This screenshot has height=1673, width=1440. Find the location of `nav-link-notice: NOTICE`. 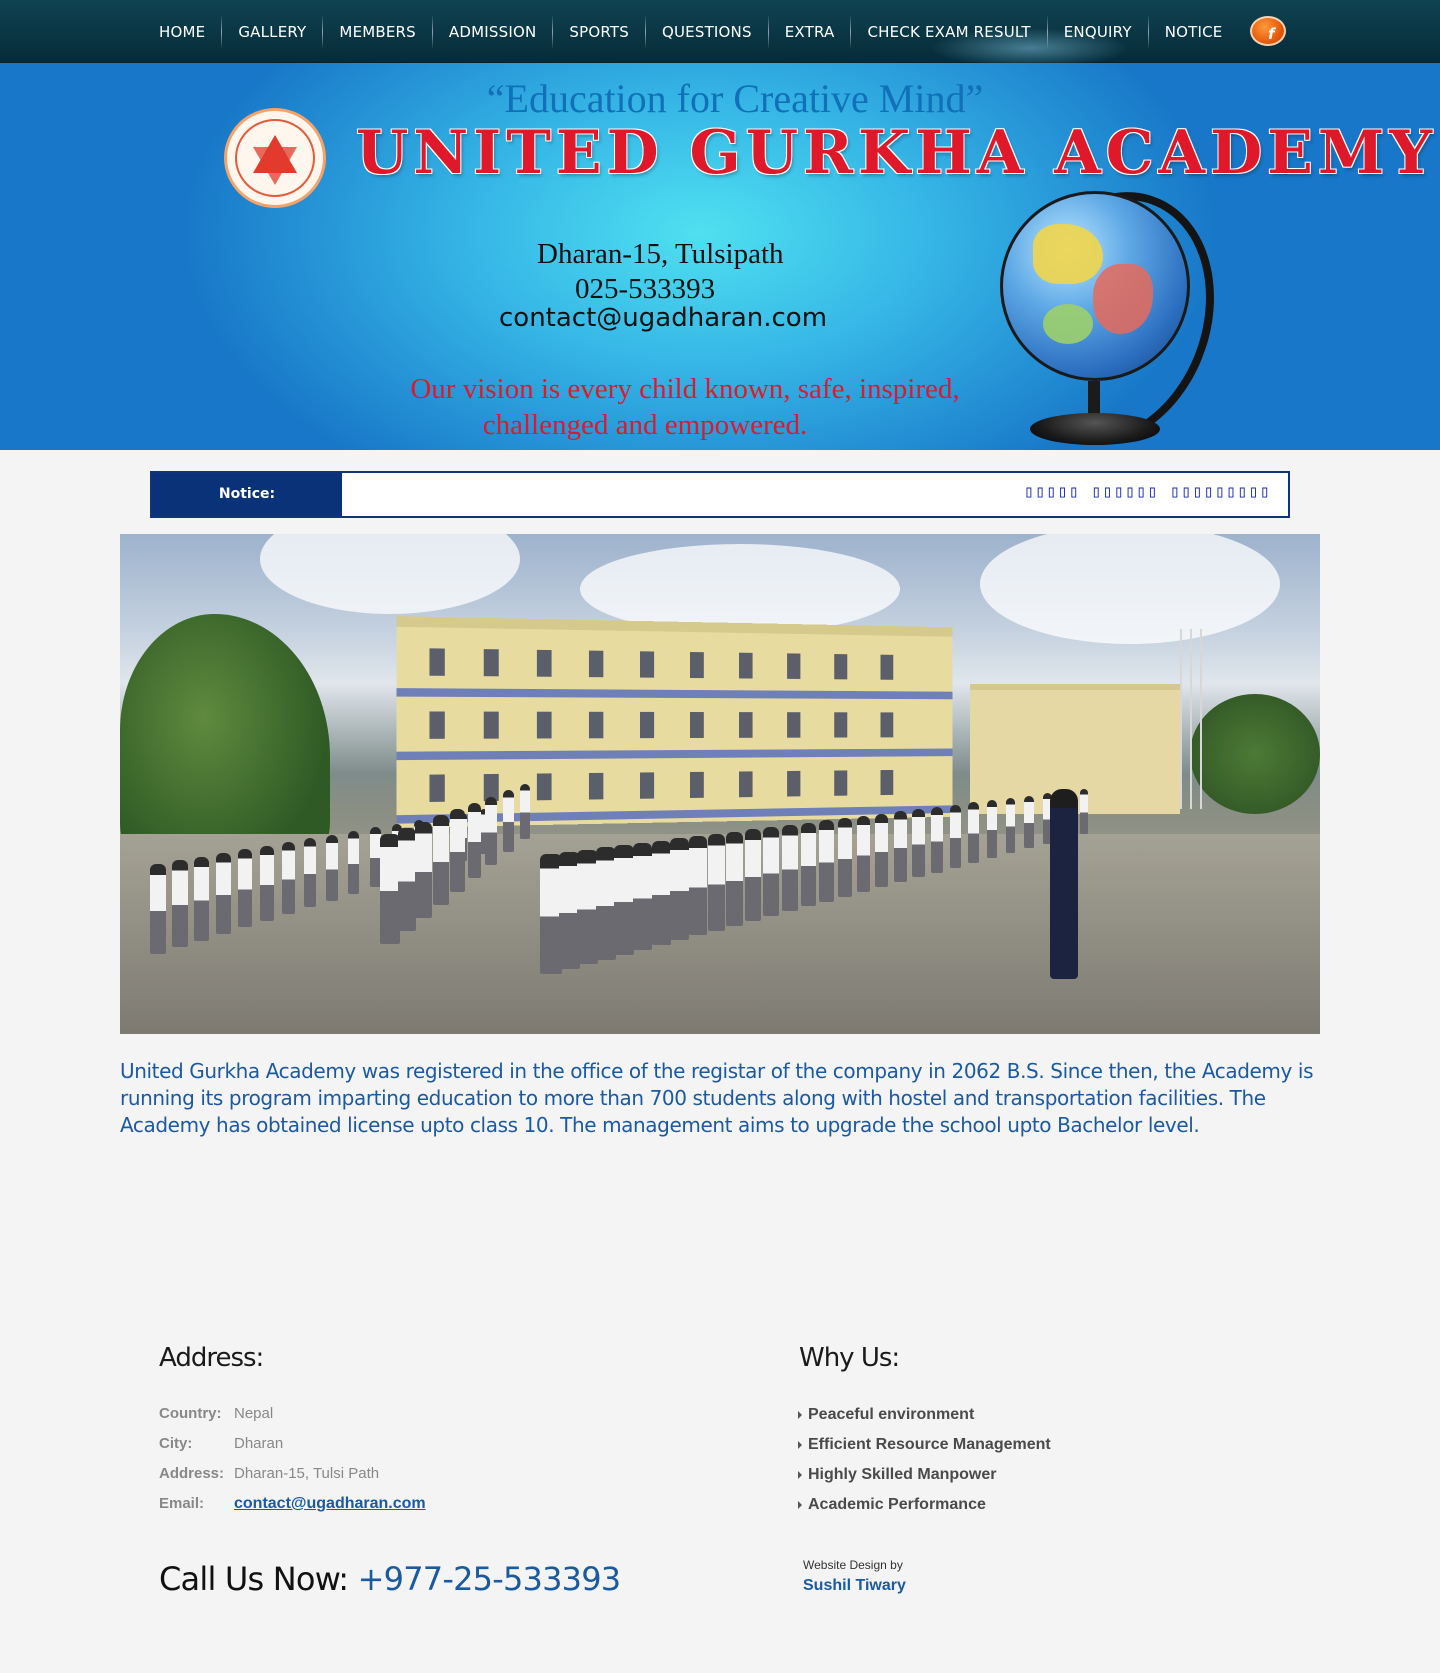

nav-link-notice: NOTICE is located at coordinates (1194, 32).